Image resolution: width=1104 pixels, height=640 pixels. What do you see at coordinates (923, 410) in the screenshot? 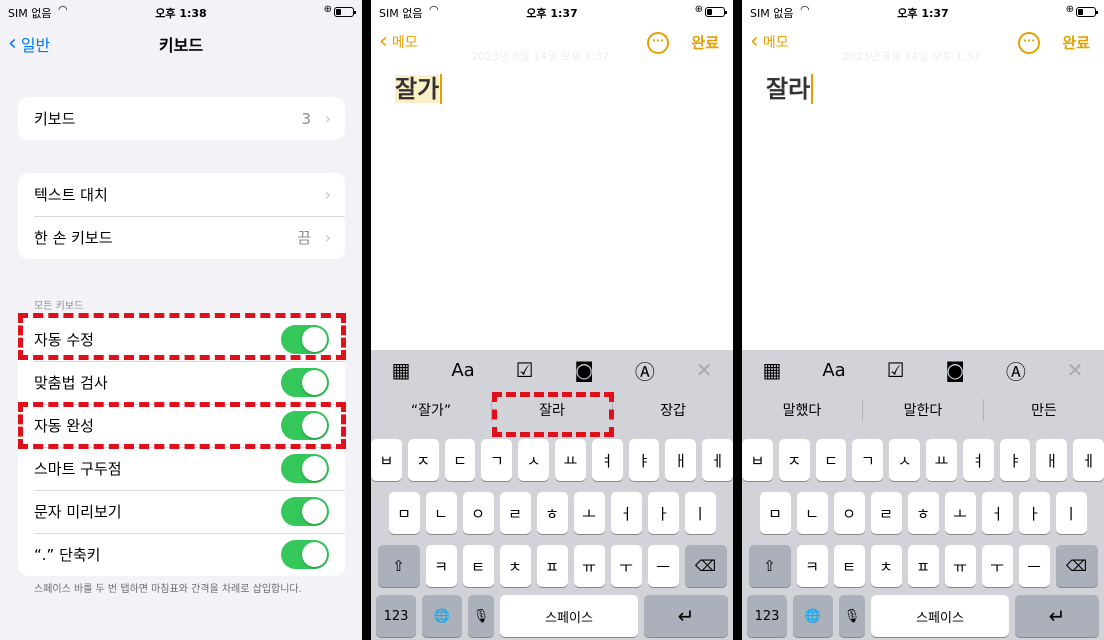
I see `suggestion-item: 말한다` at bounding box center [923, 410].